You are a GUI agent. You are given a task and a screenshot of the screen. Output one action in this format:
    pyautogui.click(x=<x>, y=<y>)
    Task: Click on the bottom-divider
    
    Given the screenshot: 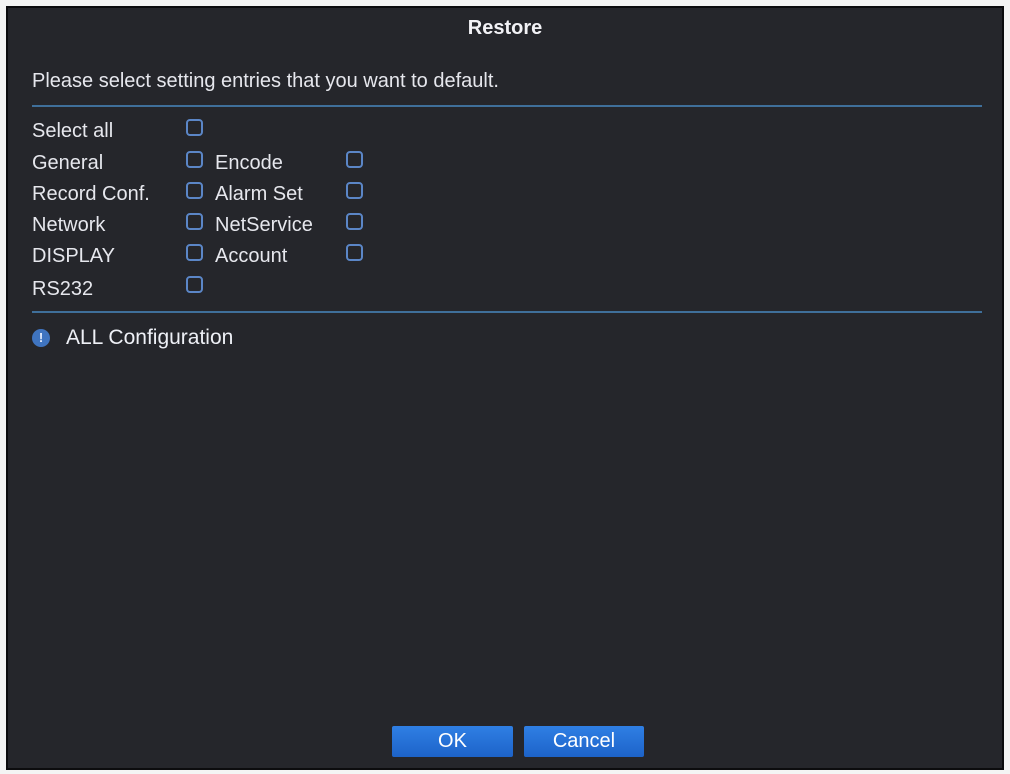 What is the action you would take?
    pyautogui.click(x=507, y=312)
    